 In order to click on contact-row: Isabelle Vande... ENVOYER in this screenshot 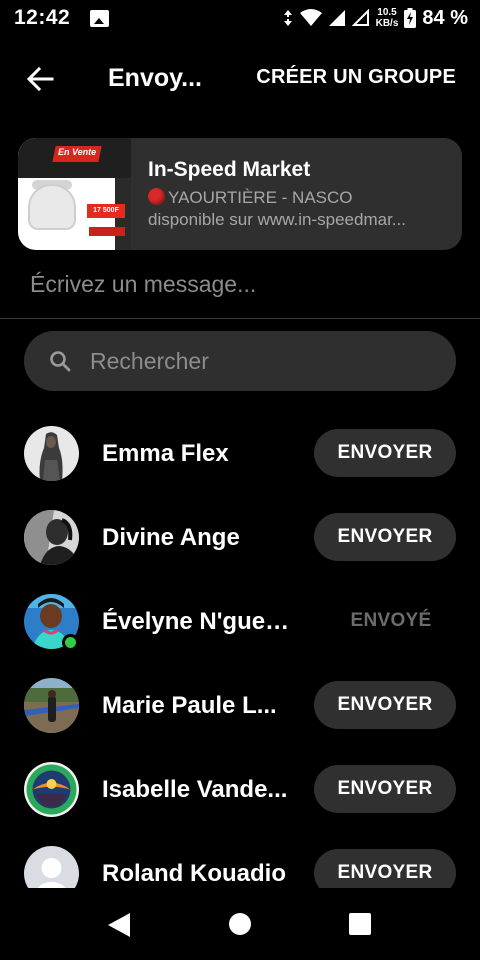, I will do `click(240, 790)`.